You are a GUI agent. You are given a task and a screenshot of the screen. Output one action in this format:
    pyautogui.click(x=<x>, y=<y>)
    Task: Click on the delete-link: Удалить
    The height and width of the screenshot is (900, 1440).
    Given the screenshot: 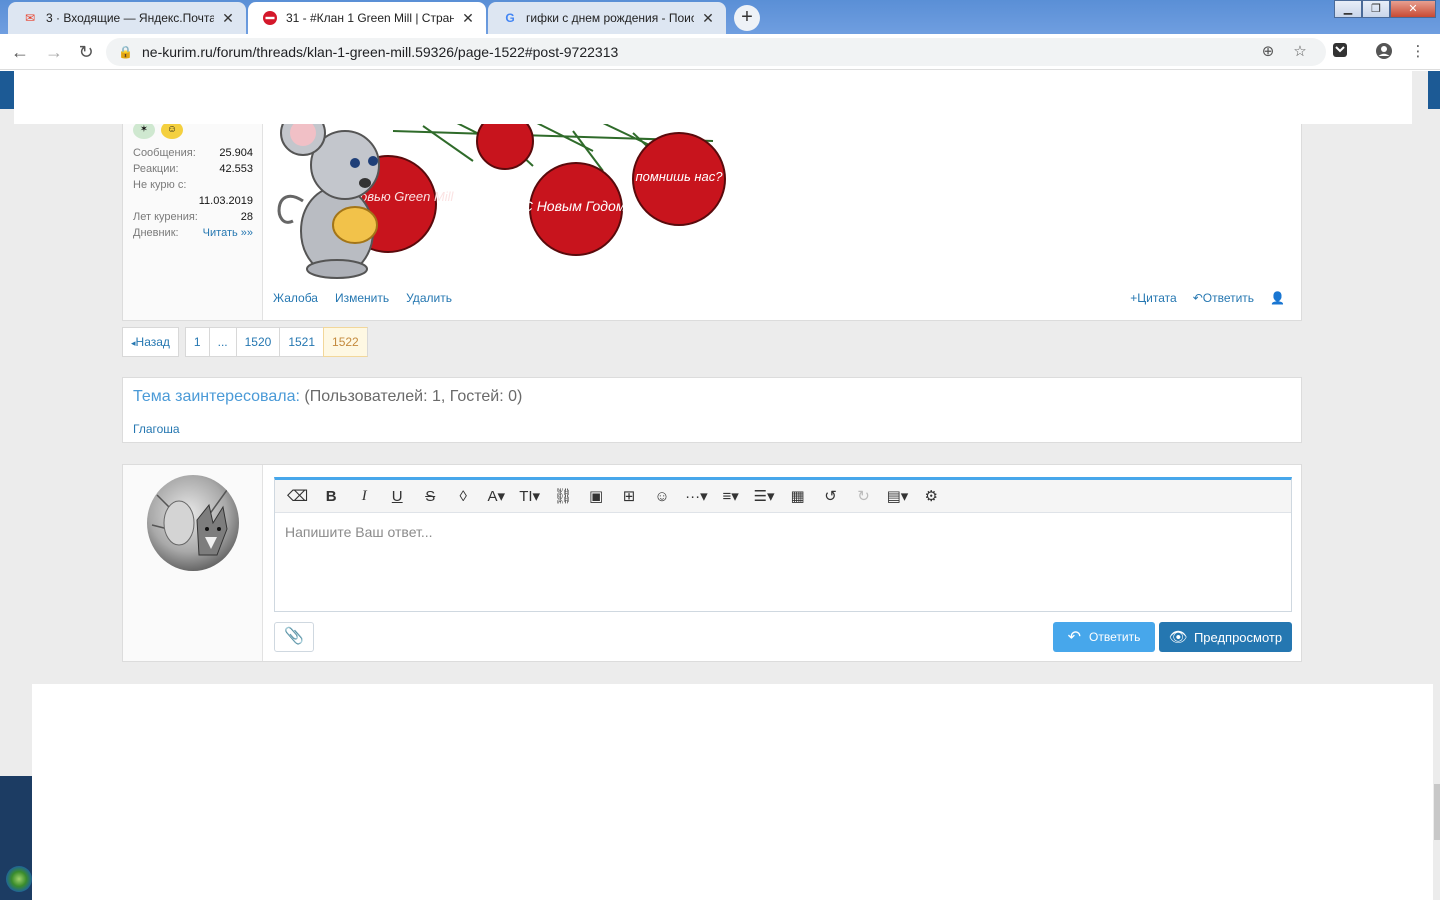 What is the action you would take?
    pyautogui.click(x=429, y=298)
    